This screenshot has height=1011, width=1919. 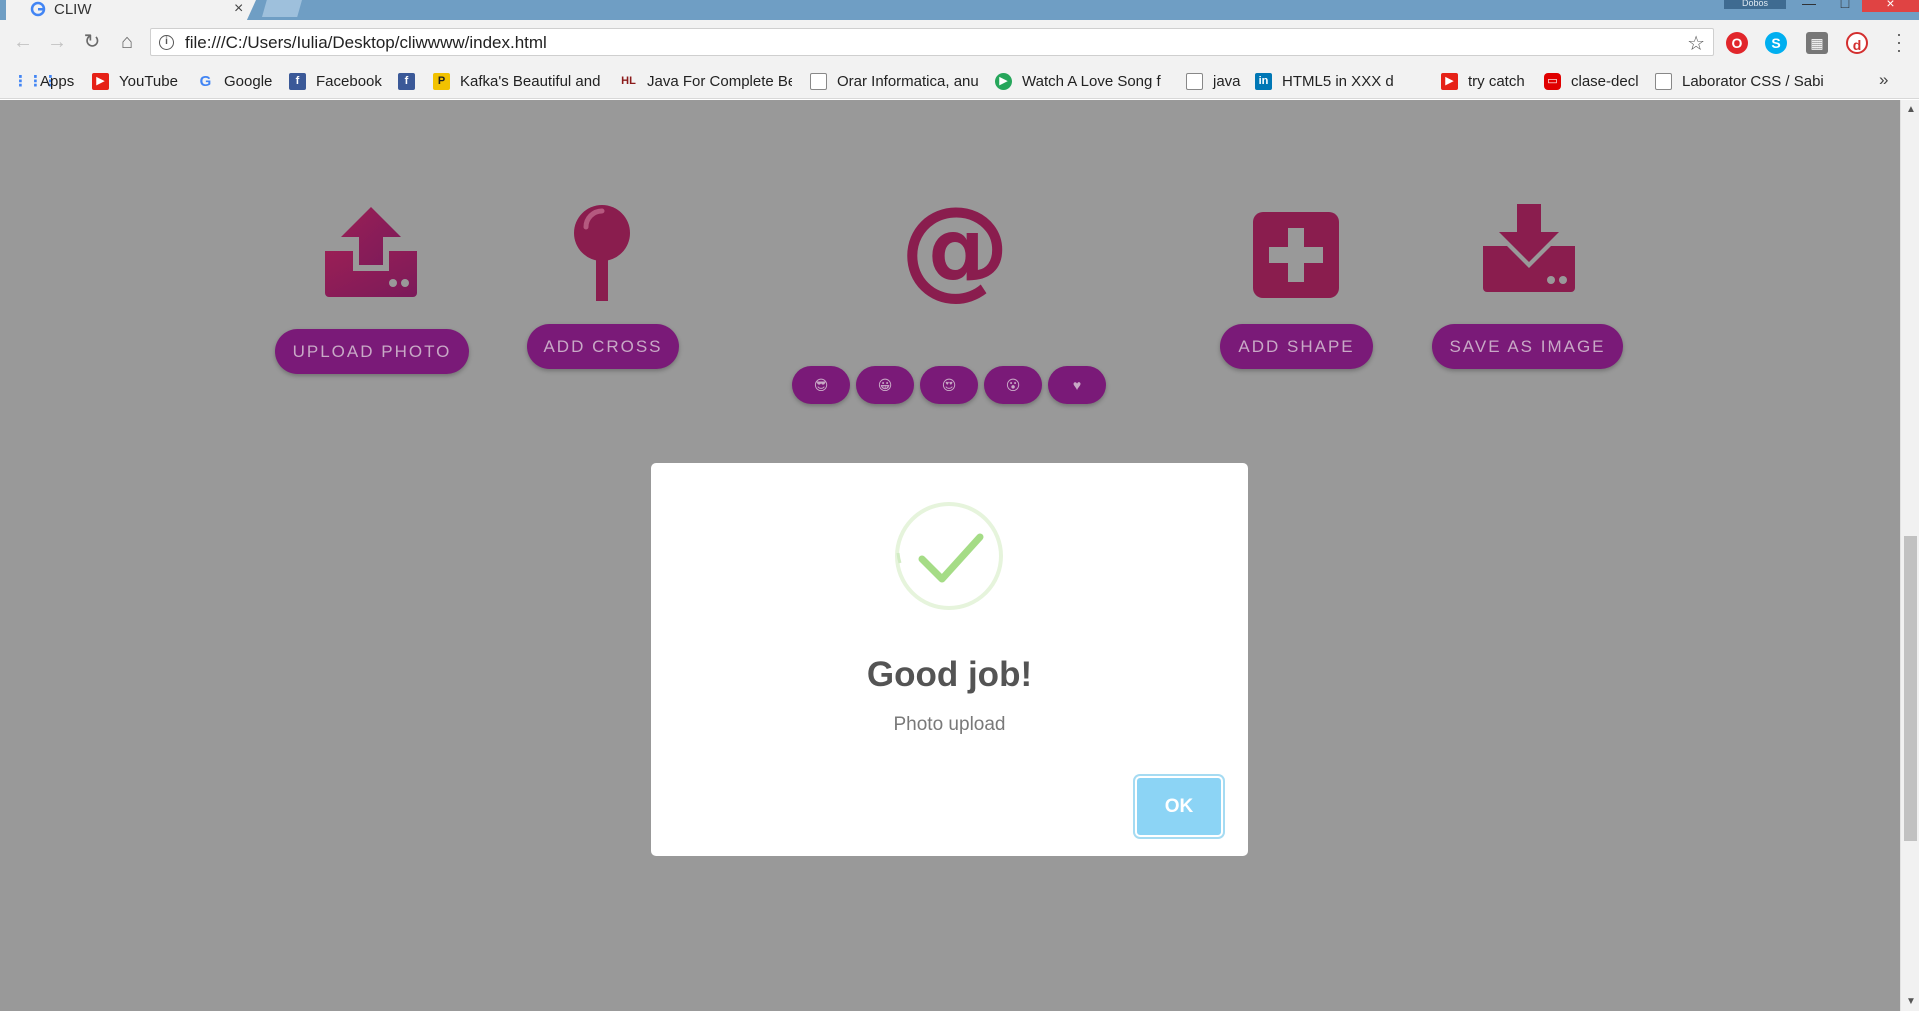 What do you see at coordinates (1845, 6) in the screenshot?
I see `maximize-icon: □` at bounding box center [1845, 6].